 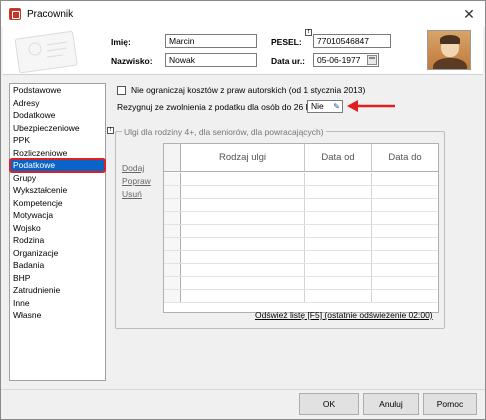 I want to click on window-title: Pracownik, so click(x=50, y=14).